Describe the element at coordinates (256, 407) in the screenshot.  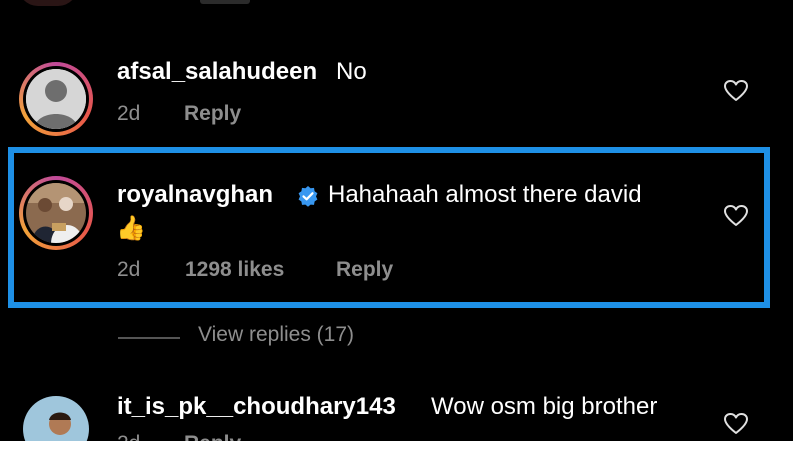
I see `comment-username: it_is_pk__choudhary143` at that location.